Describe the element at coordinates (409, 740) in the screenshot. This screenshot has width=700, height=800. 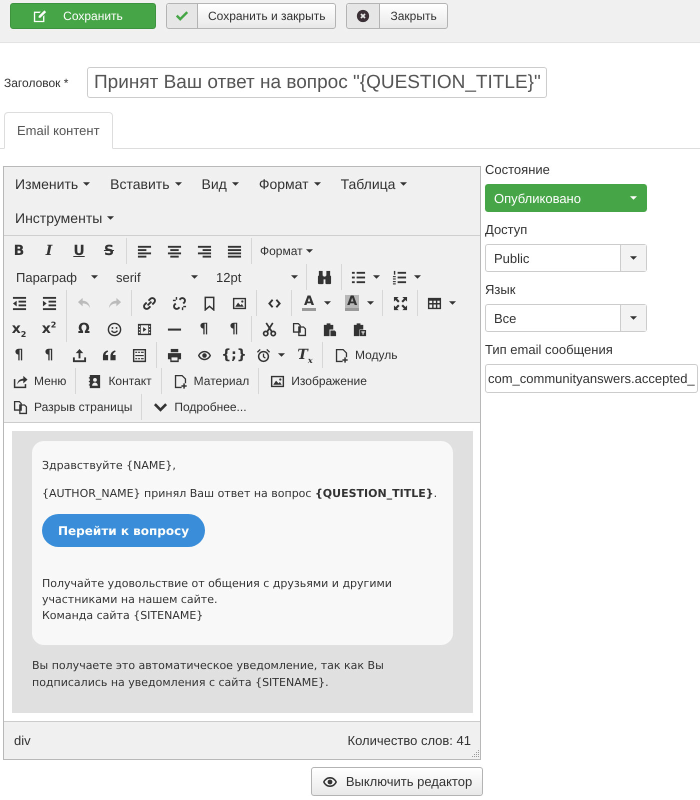
I see `word-count: Количество слов: 41` at that location.